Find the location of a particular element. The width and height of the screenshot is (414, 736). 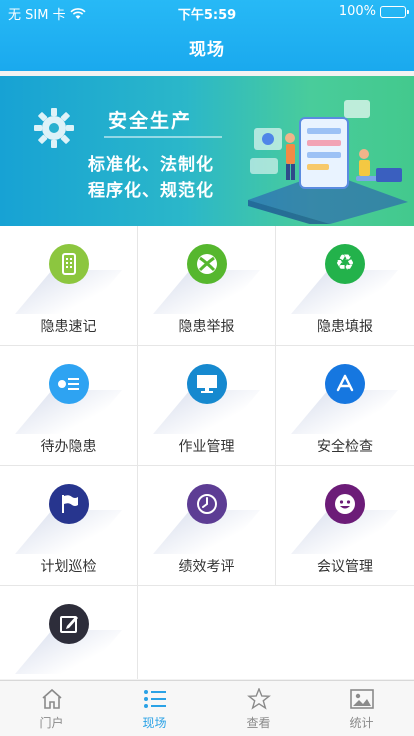

banner-divider is located at coordinates (163, 137).